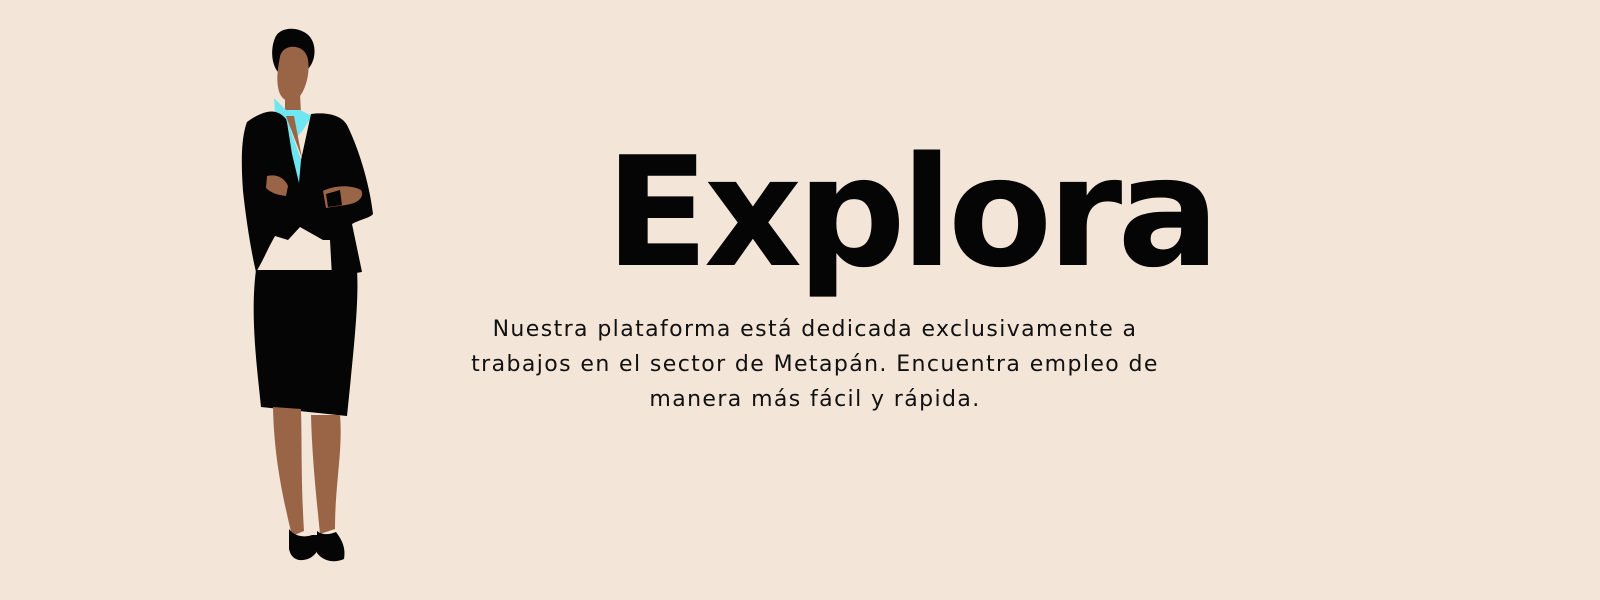  I want to click on page-title: Explora, so click(912, 212).